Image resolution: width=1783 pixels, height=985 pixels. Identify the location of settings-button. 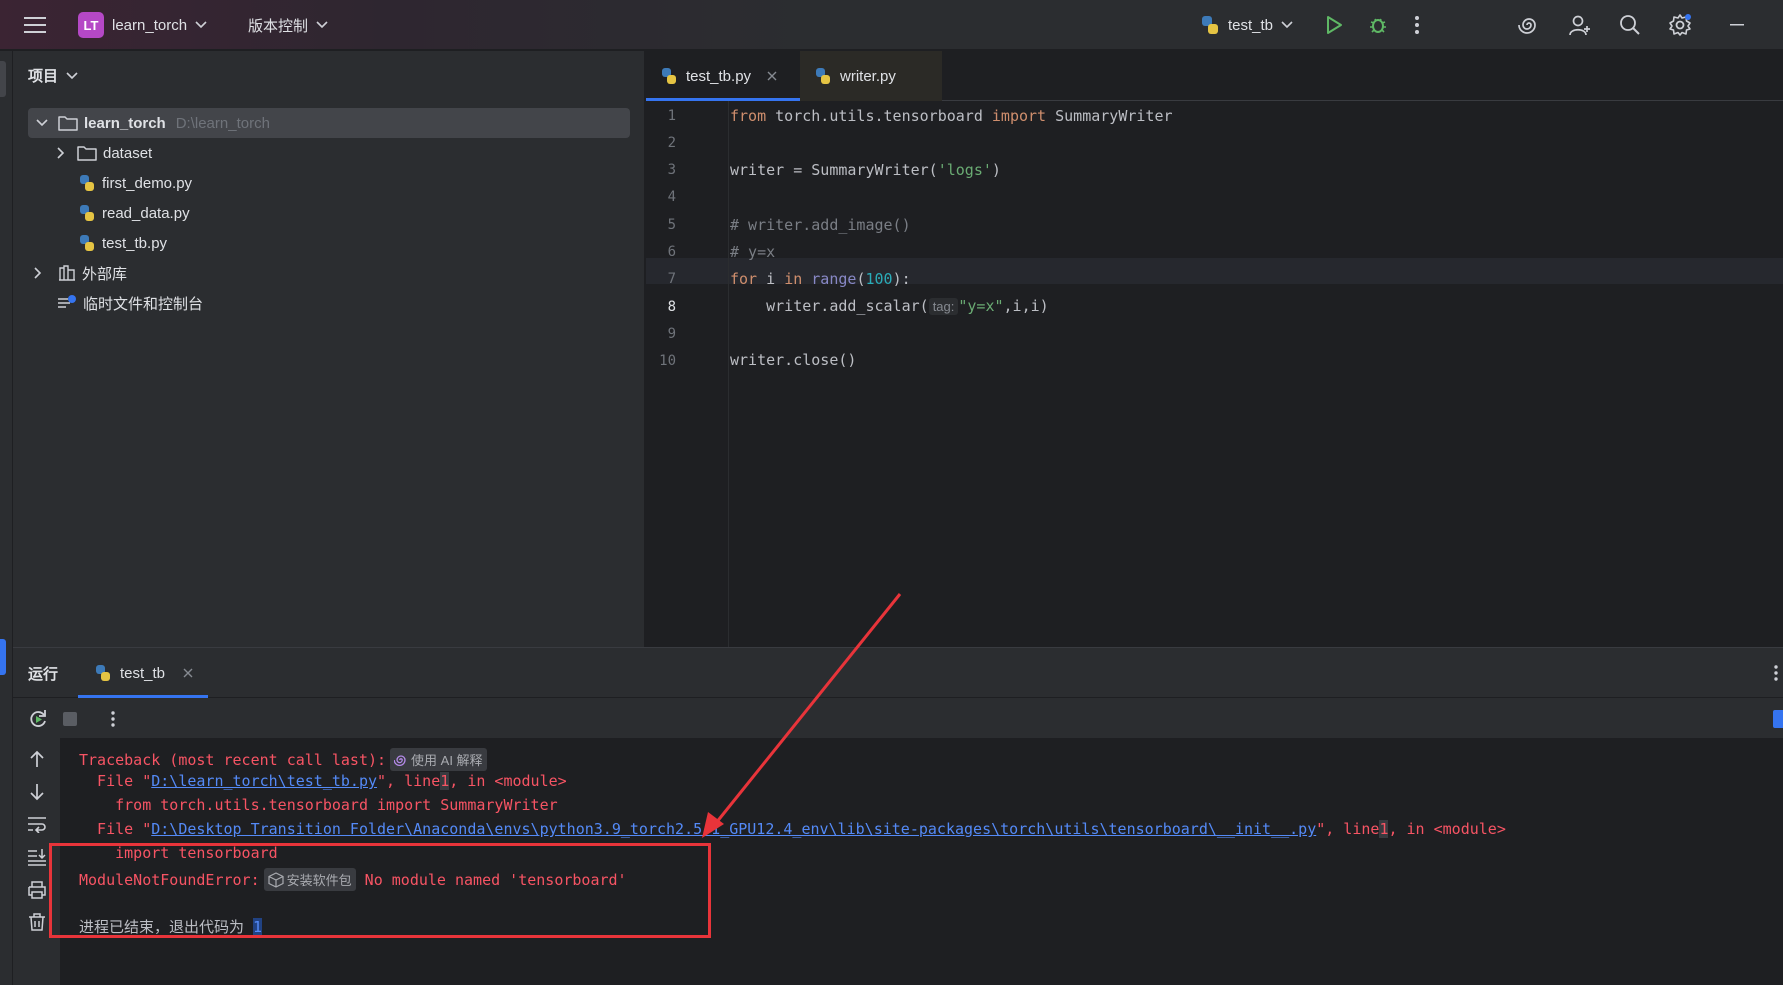
(1680, 25).